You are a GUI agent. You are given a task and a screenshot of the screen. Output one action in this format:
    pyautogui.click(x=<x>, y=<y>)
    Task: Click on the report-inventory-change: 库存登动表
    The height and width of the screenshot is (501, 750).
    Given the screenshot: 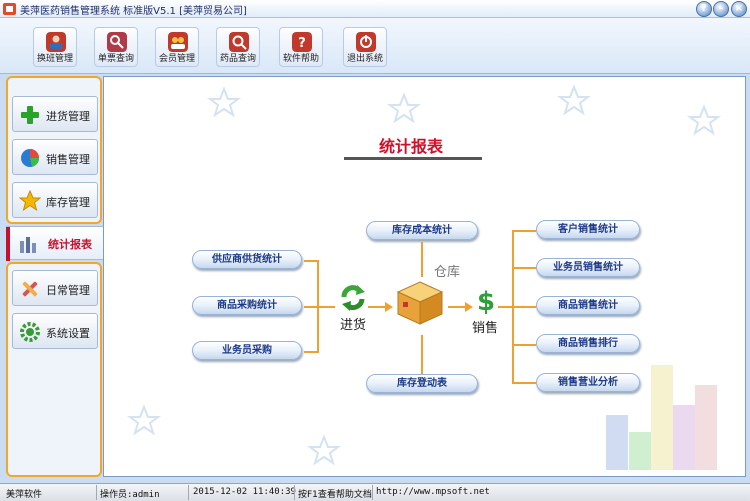 What is the action you would take?
    pyautogui.click(x=422, y=383)
    